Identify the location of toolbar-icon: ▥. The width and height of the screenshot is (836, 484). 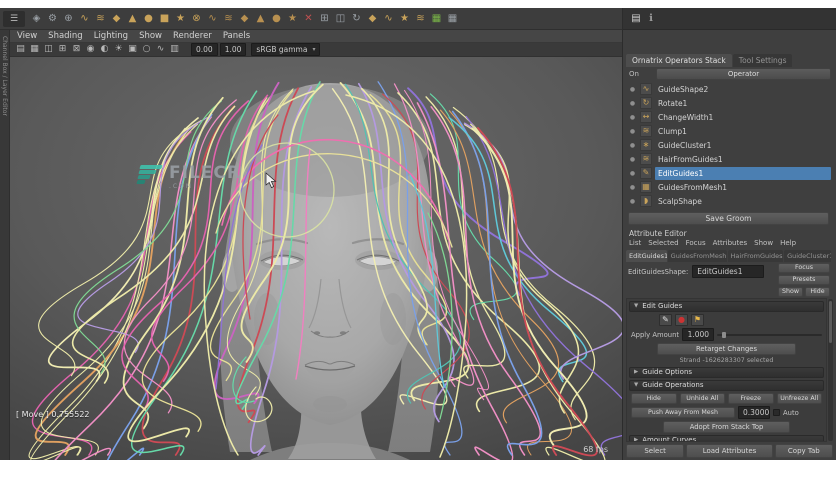
(174, 49).